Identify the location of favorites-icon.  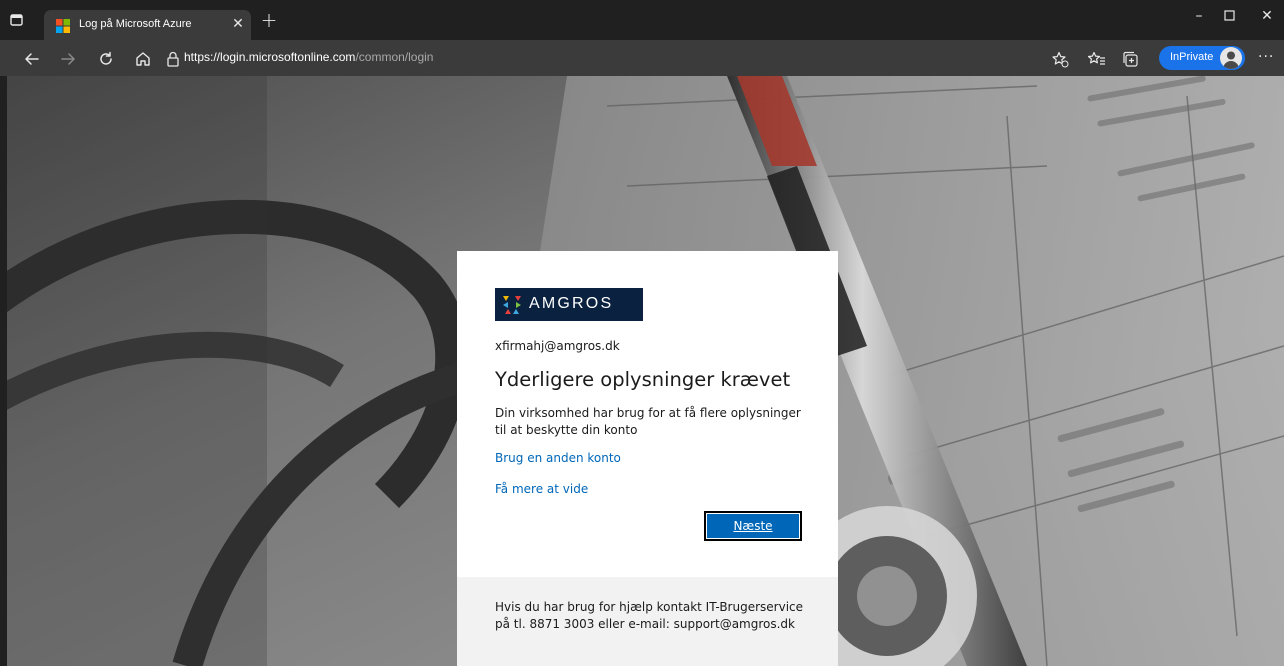
(1097, 59).